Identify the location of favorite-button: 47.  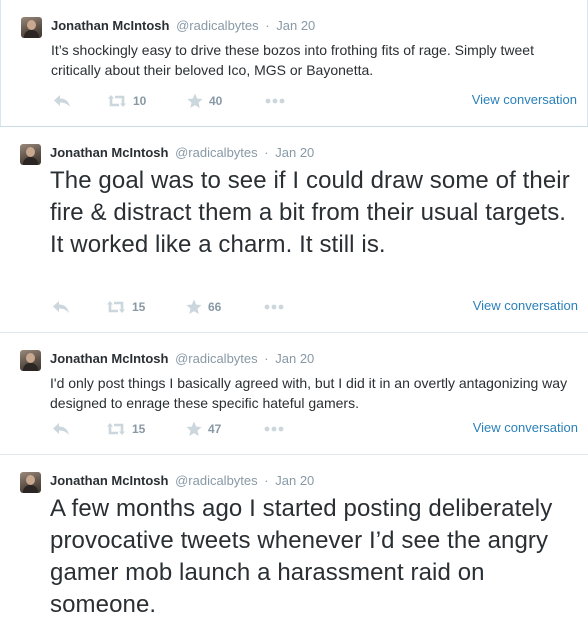
(203, 429).